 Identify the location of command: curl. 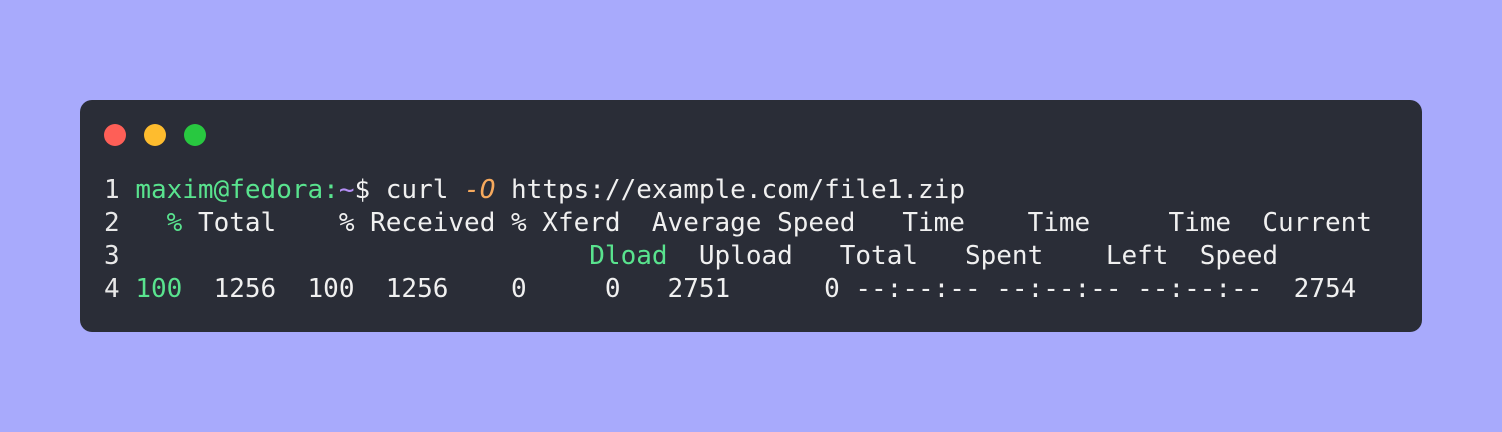
(417, 190).